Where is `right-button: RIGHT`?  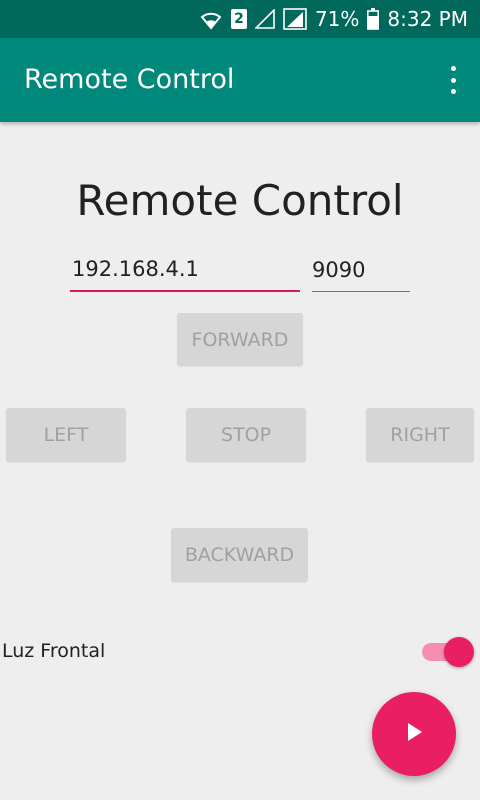 right-button: RIGHT is located at coordinates (420, 435).